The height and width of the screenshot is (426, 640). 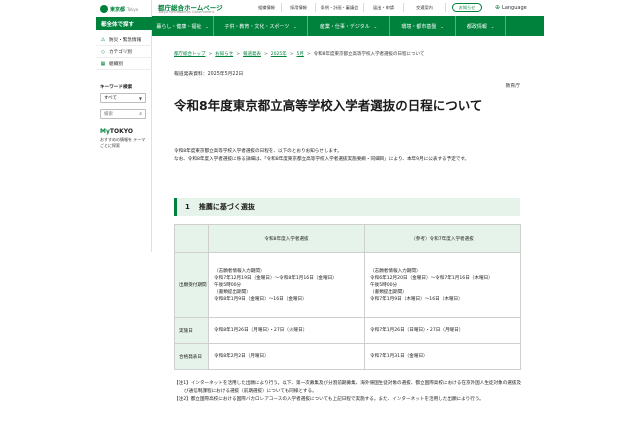 What do you see at coordinates (108, 114) in the screenshot?
I see `search-placeholder: 検索` at bounding box center [108, 114].